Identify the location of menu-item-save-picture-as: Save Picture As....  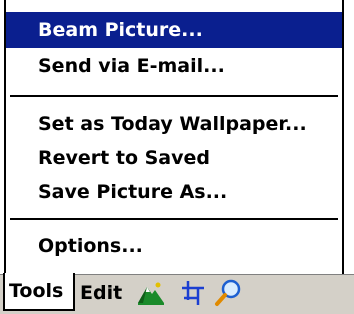
(174, 192).